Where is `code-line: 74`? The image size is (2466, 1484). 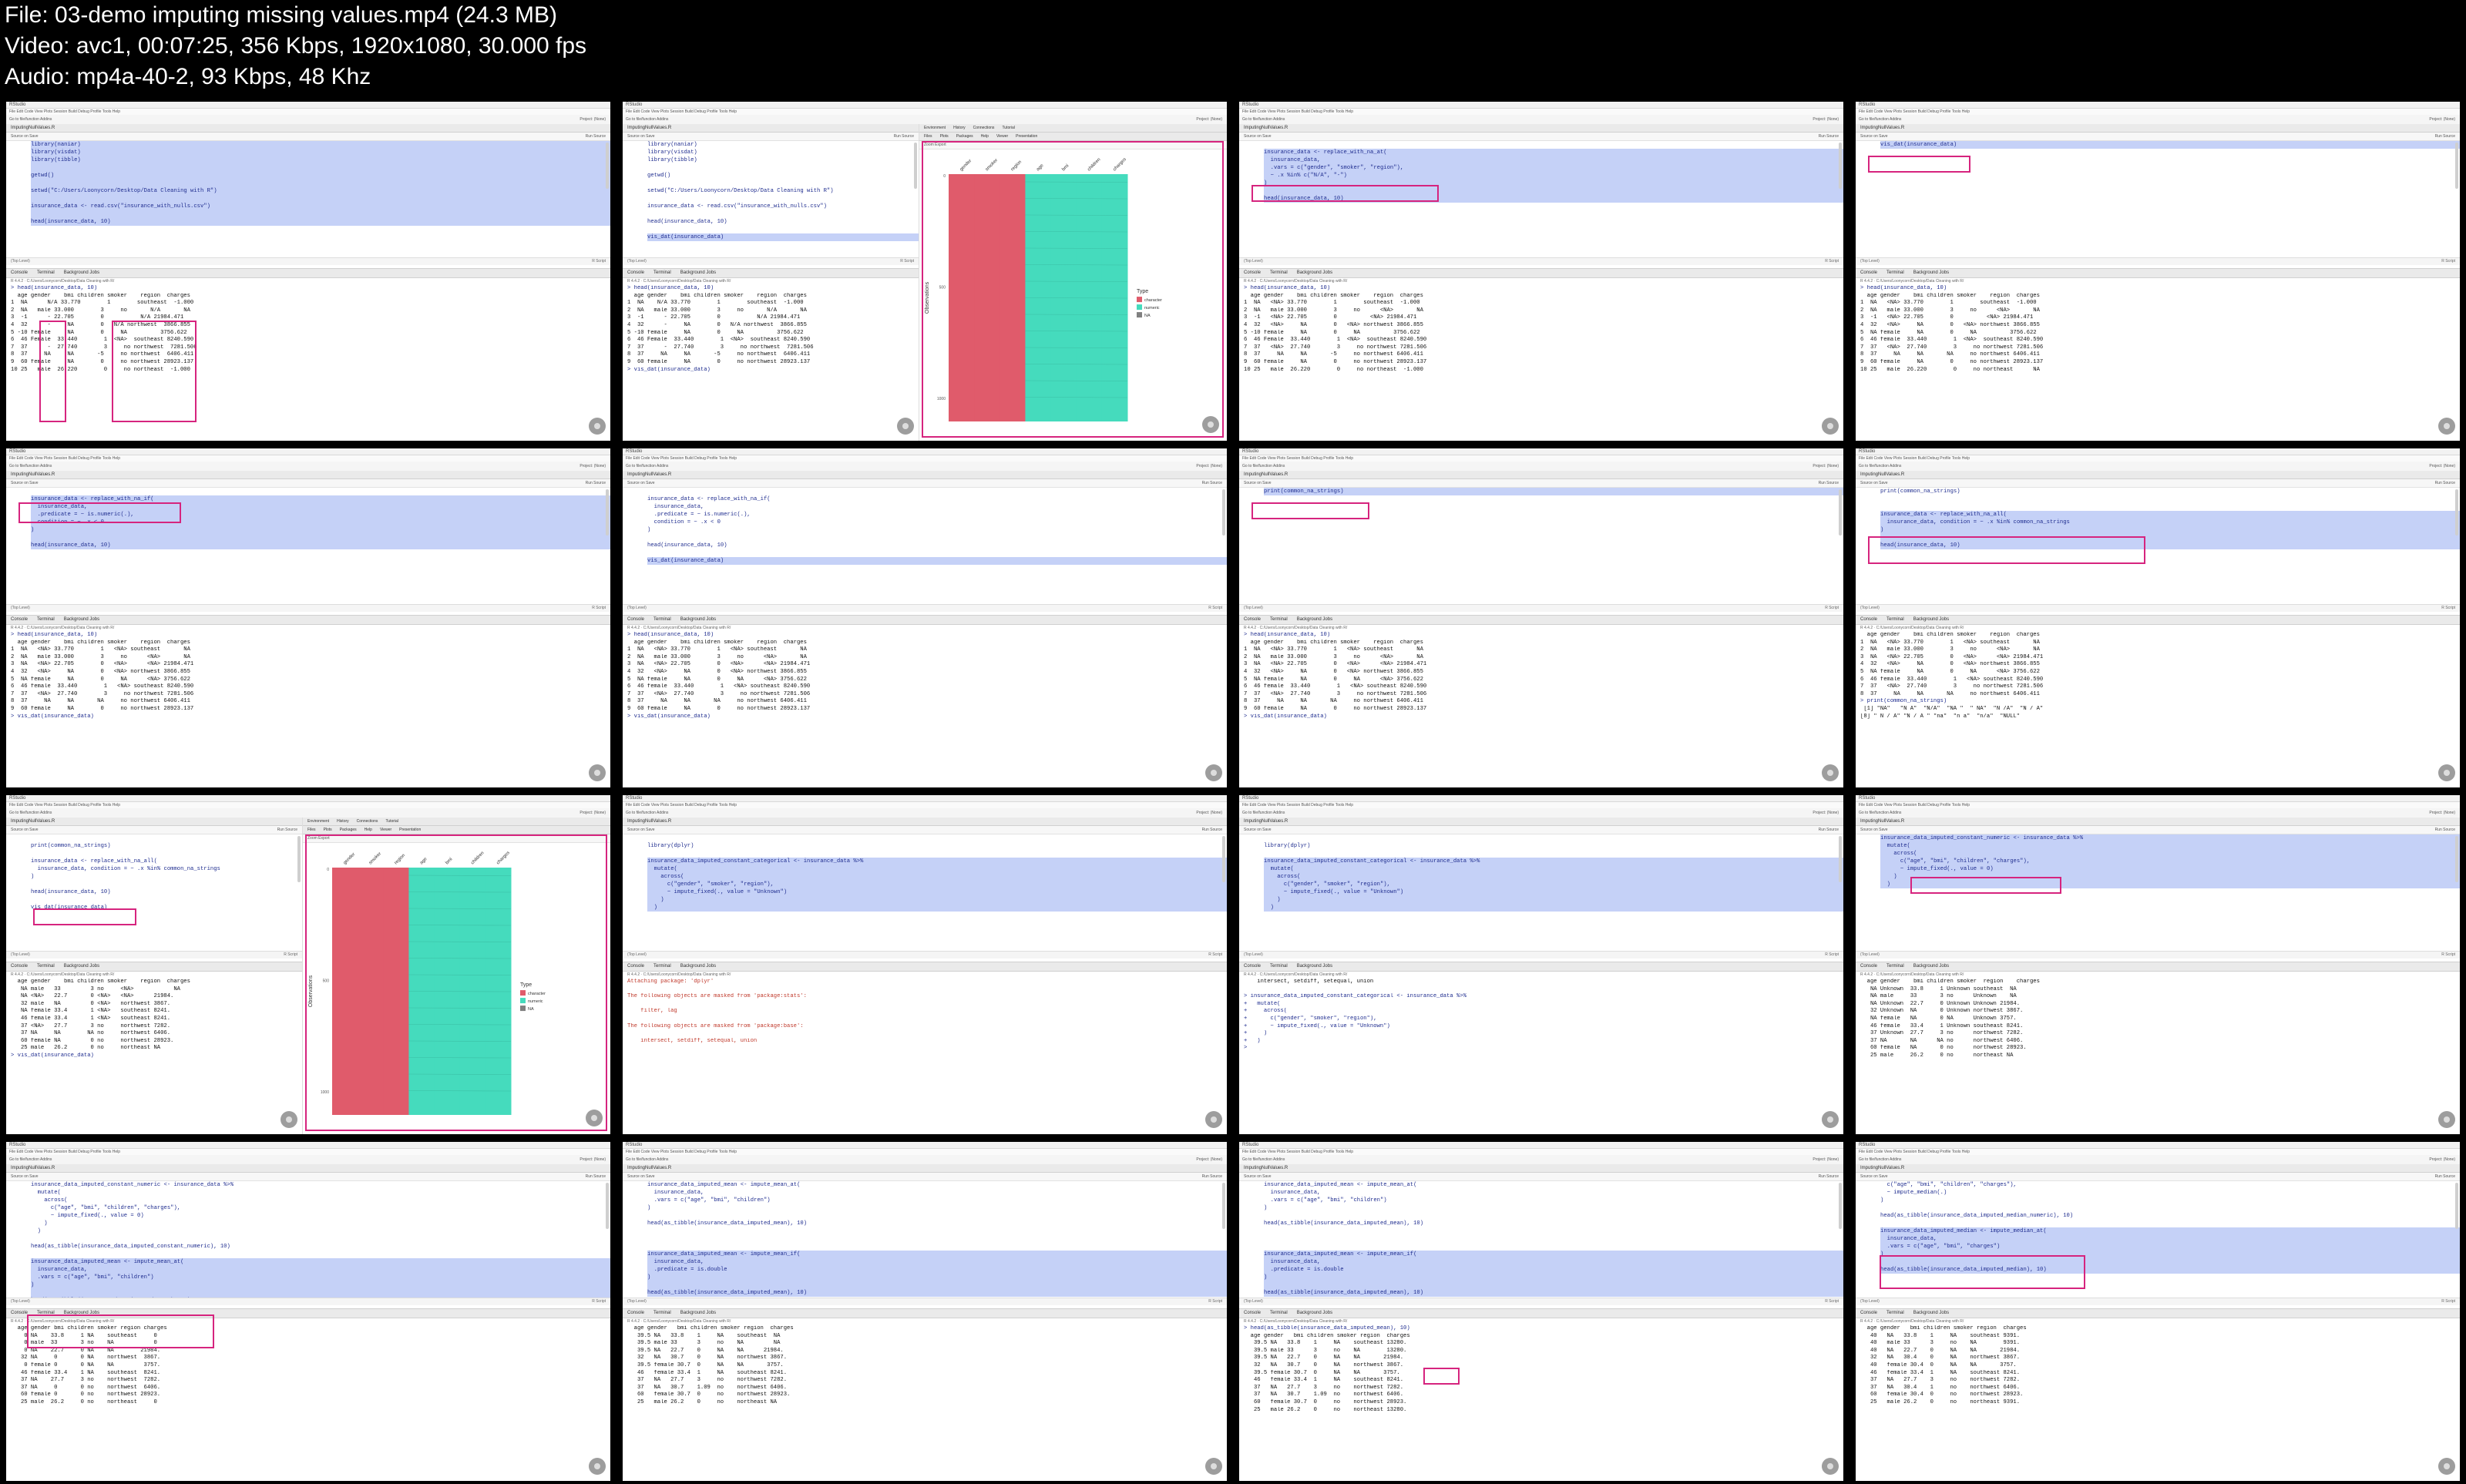 code-line: 74 is located at coordinates (2170, 946).